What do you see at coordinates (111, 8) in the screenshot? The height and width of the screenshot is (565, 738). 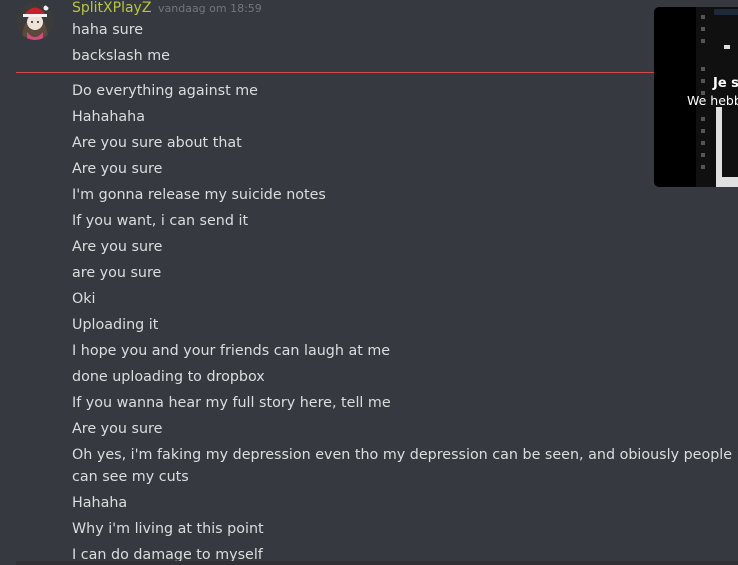 I see `message-author: SplitXPlayZ` at bounding box center [111, 8].